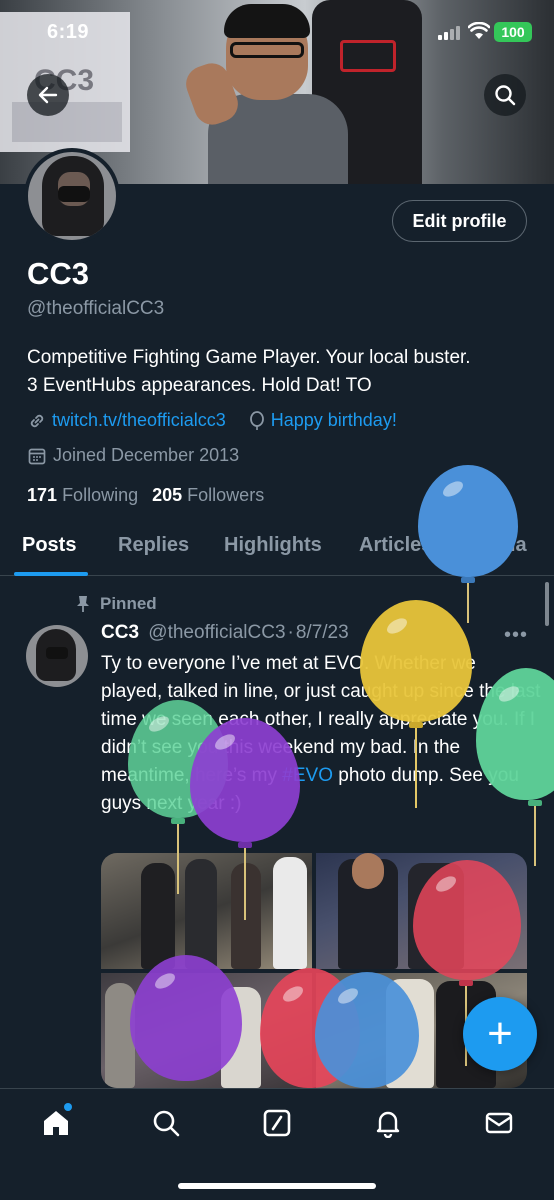  I want to click on website-link: twitch.tv/theofficialcc3, so click(139, 420).